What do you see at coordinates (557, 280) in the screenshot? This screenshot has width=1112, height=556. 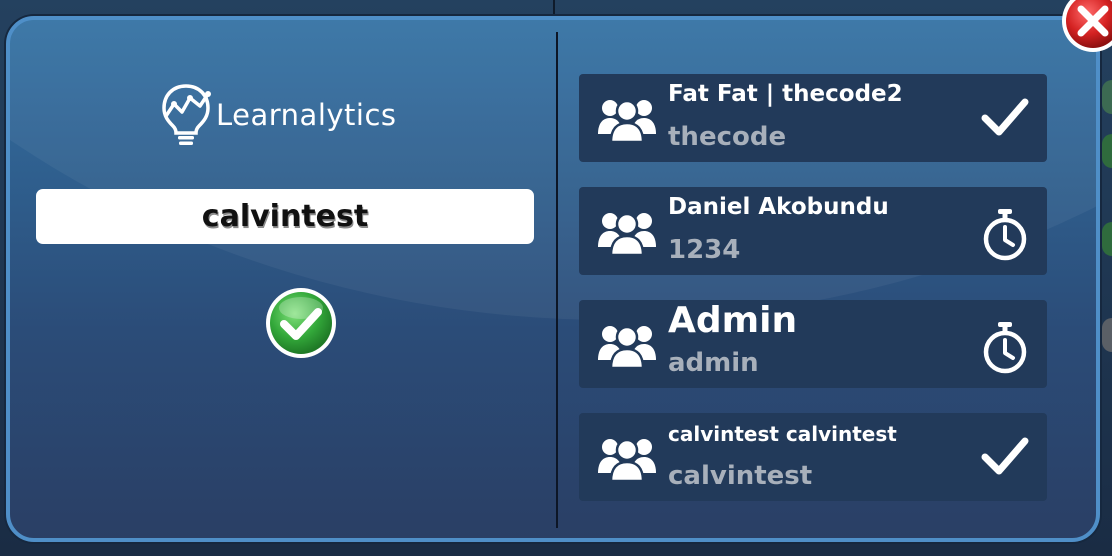 I see `vertical-divider` at bounding box center [557, 280].